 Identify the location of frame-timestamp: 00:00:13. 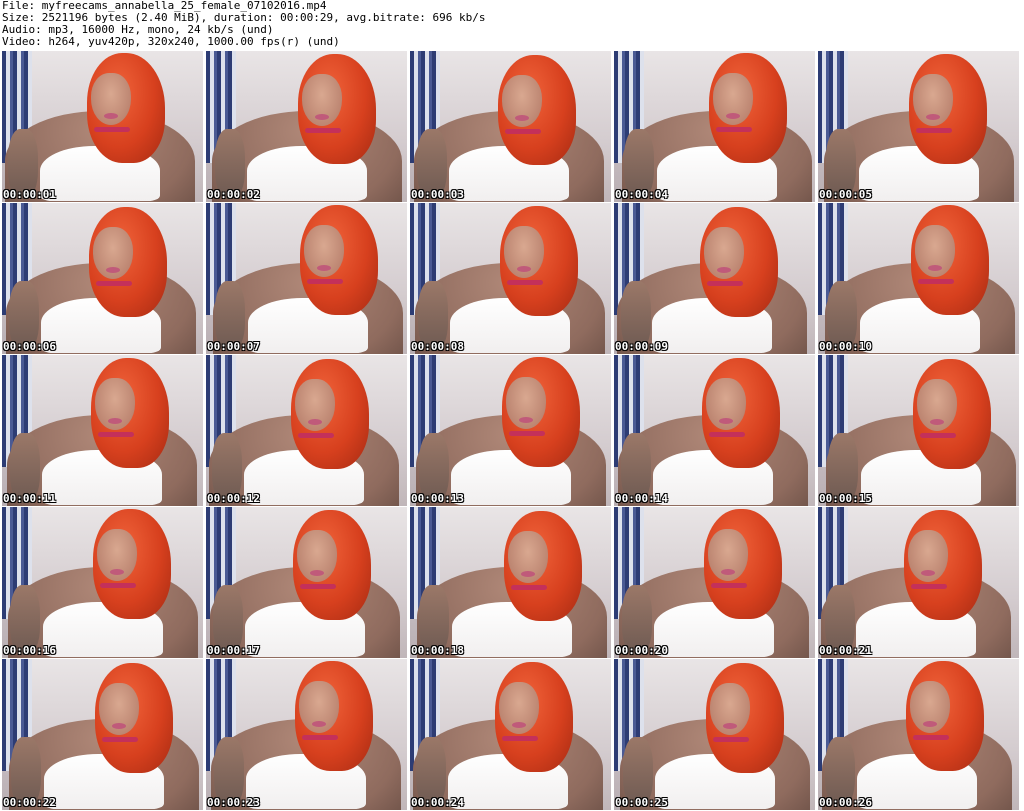
(437, 498).